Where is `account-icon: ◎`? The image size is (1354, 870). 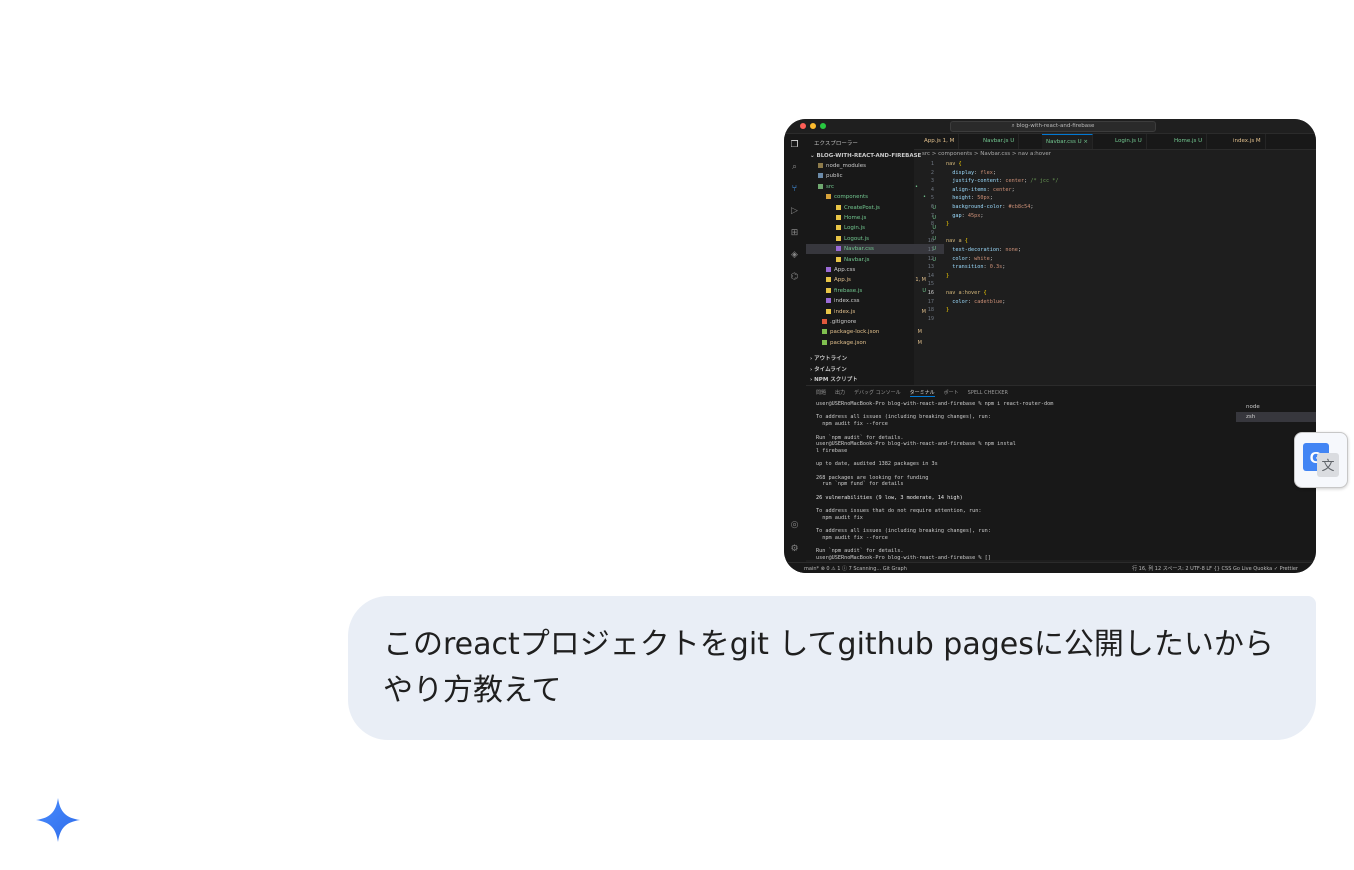
account-icon: ◎ is located at coordinates (794, 525).